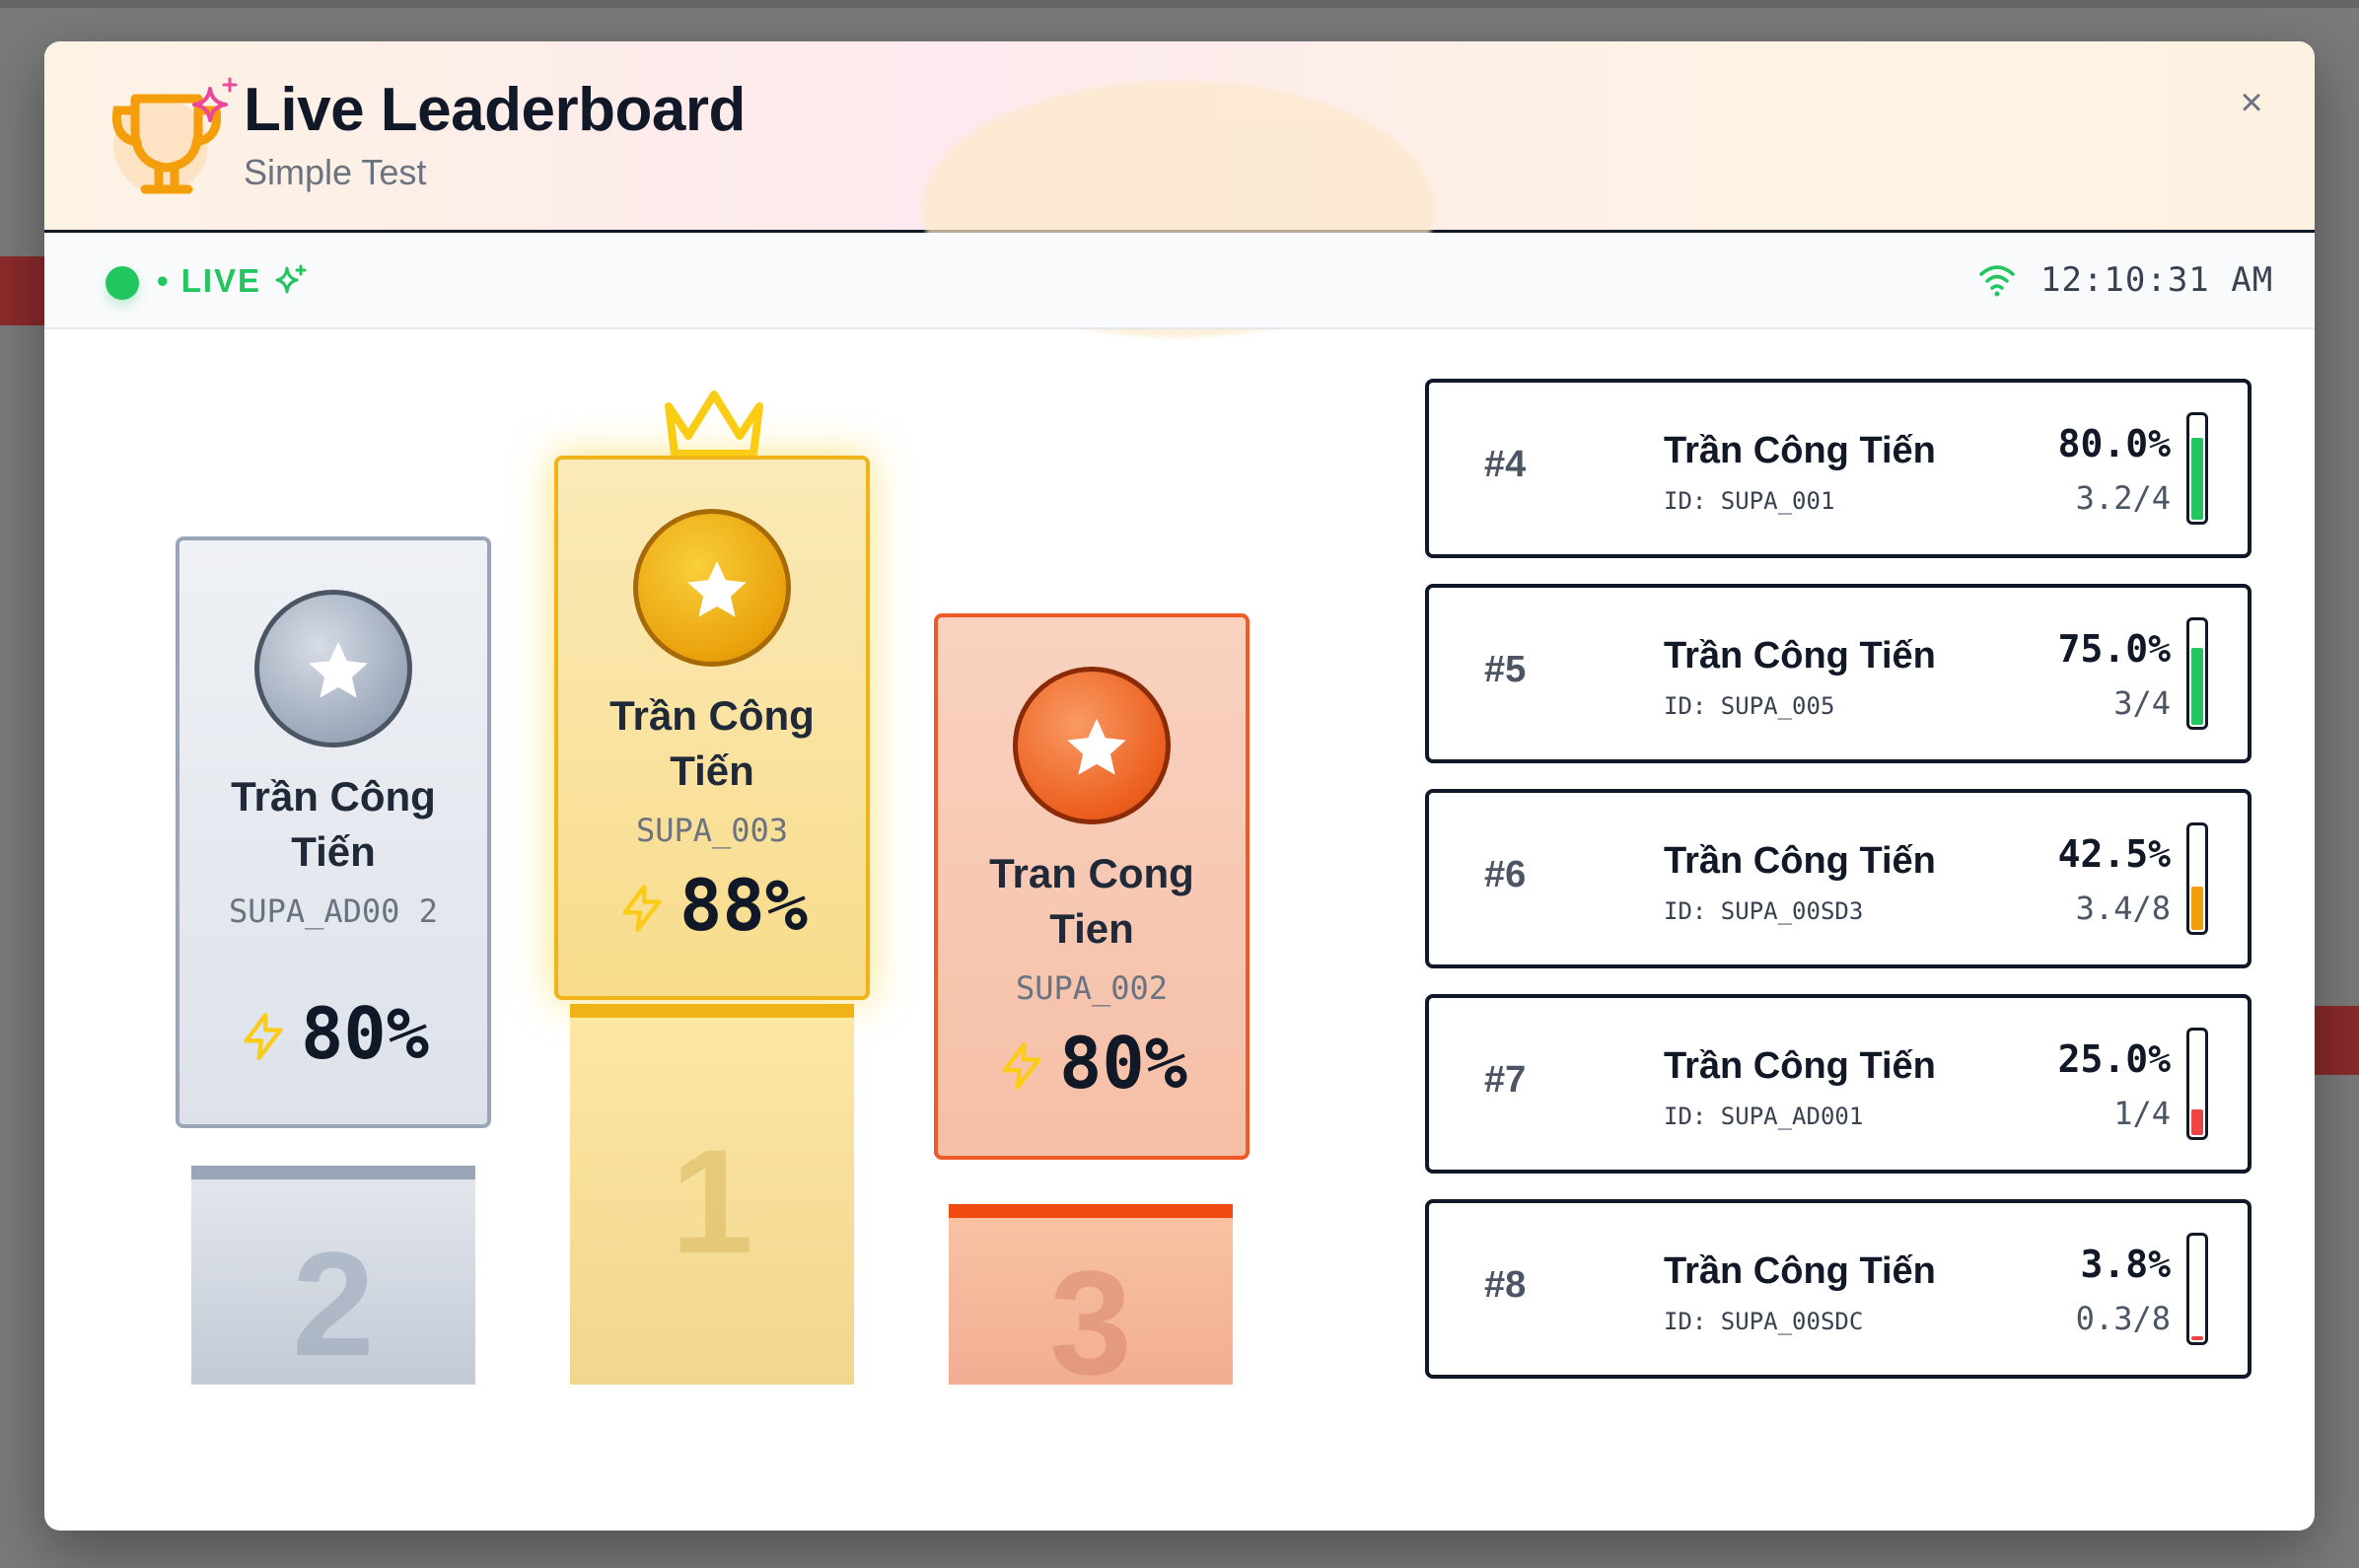 This screenshot has height=1568, width=2359. Describe the element at coordinates (2123, 908) in the screenshot. I see `score-fraction: 3.4/8` at that location.